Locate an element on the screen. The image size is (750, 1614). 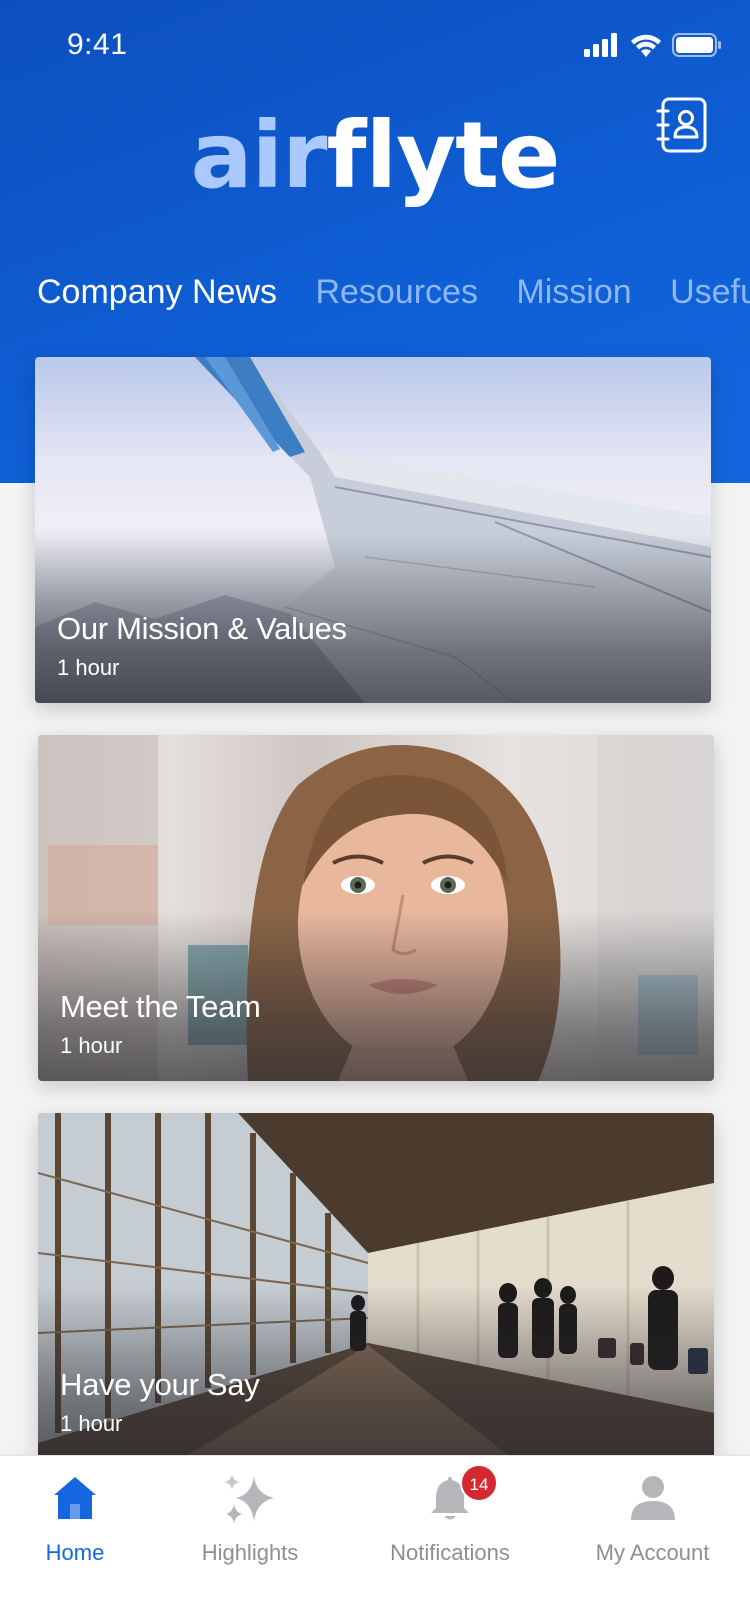
tab-useful: Useful is located at coordinates (710, 292).